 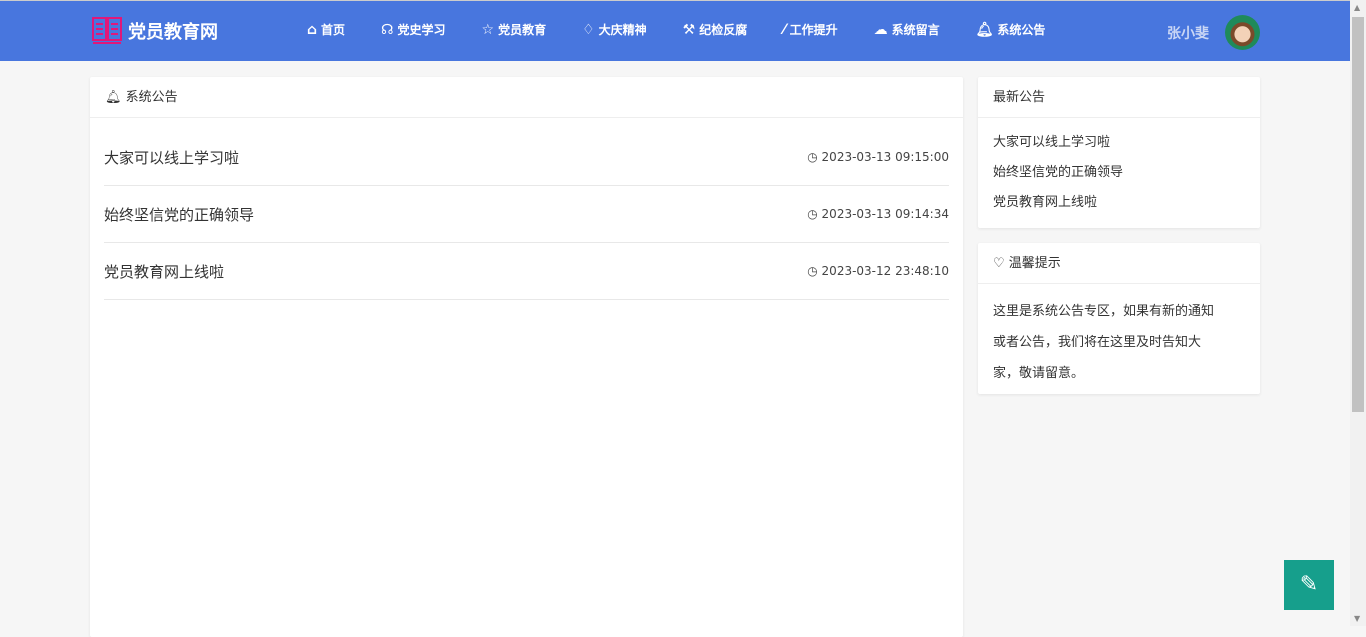 I want to click on nav-item: ⁄ 工作提升, so click(x=810, y=29).